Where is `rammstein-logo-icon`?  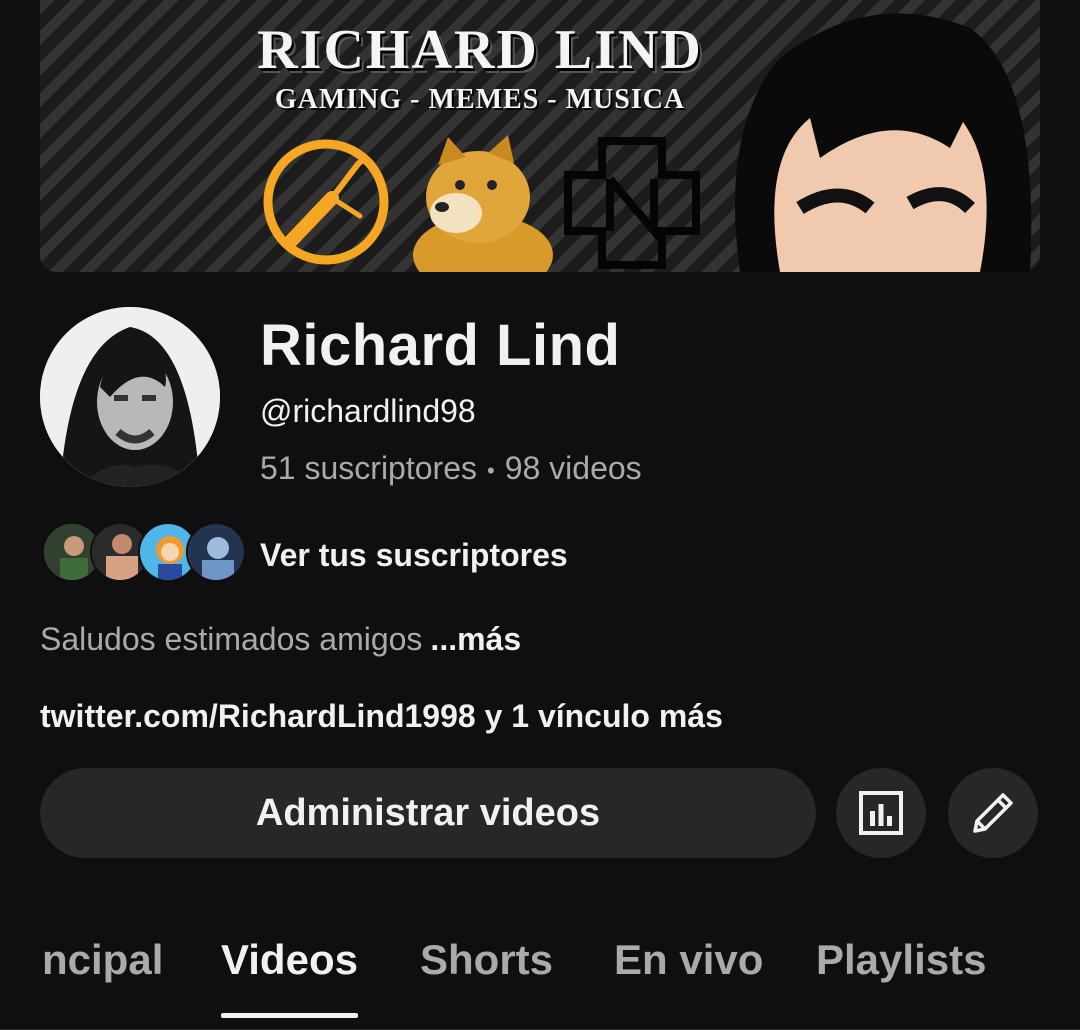 rammstein-logo-icon is located at coordinates (632, 203).